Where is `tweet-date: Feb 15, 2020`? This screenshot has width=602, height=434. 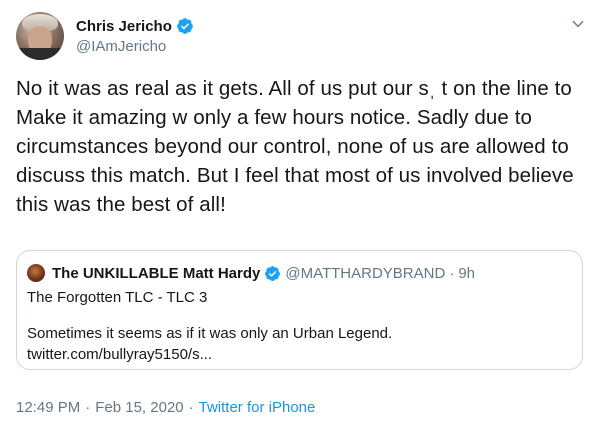 tweet-date: Feb 15, 2020 is located at coordinates (139, 407).